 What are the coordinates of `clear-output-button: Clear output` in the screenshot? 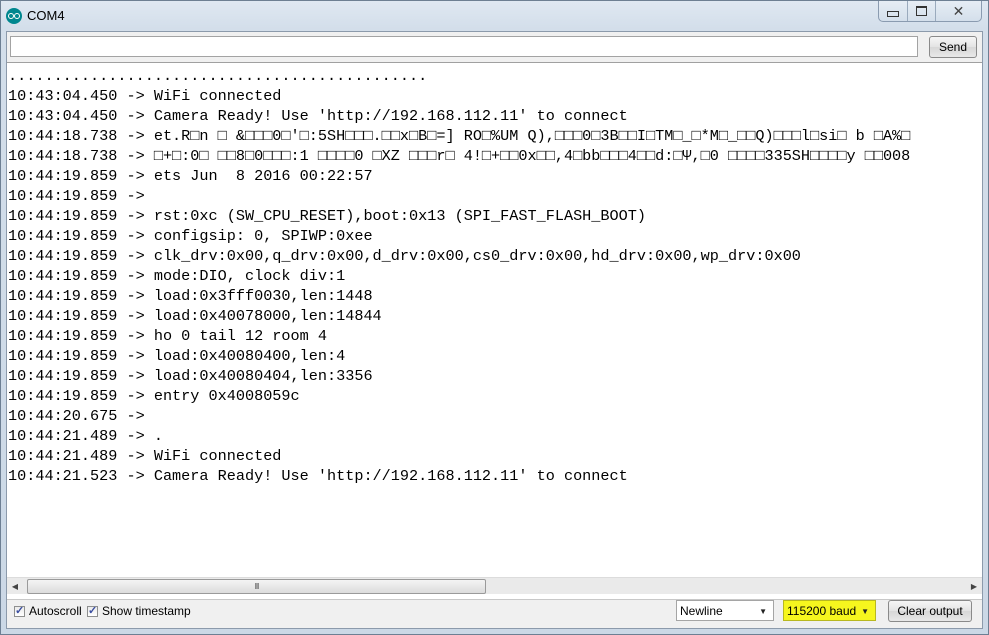 It's located at (930, 611).